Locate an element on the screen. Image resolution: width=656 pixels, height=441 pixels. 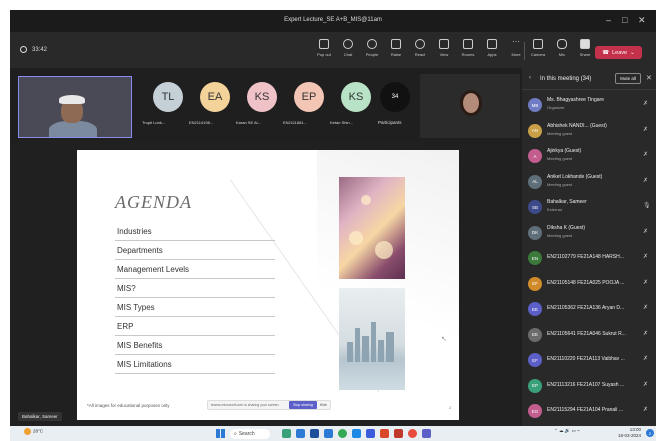
apps-button: Apps is located at coordinates (492, 51).